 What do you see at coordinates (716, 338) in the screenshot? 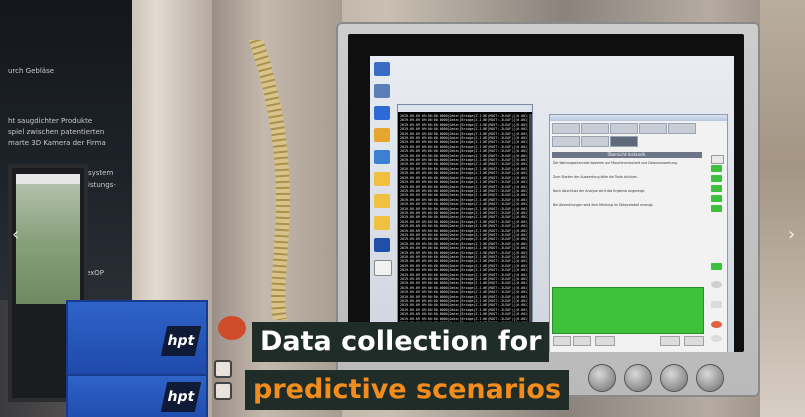
I see `search-icon` at bounding box center [716, 338].